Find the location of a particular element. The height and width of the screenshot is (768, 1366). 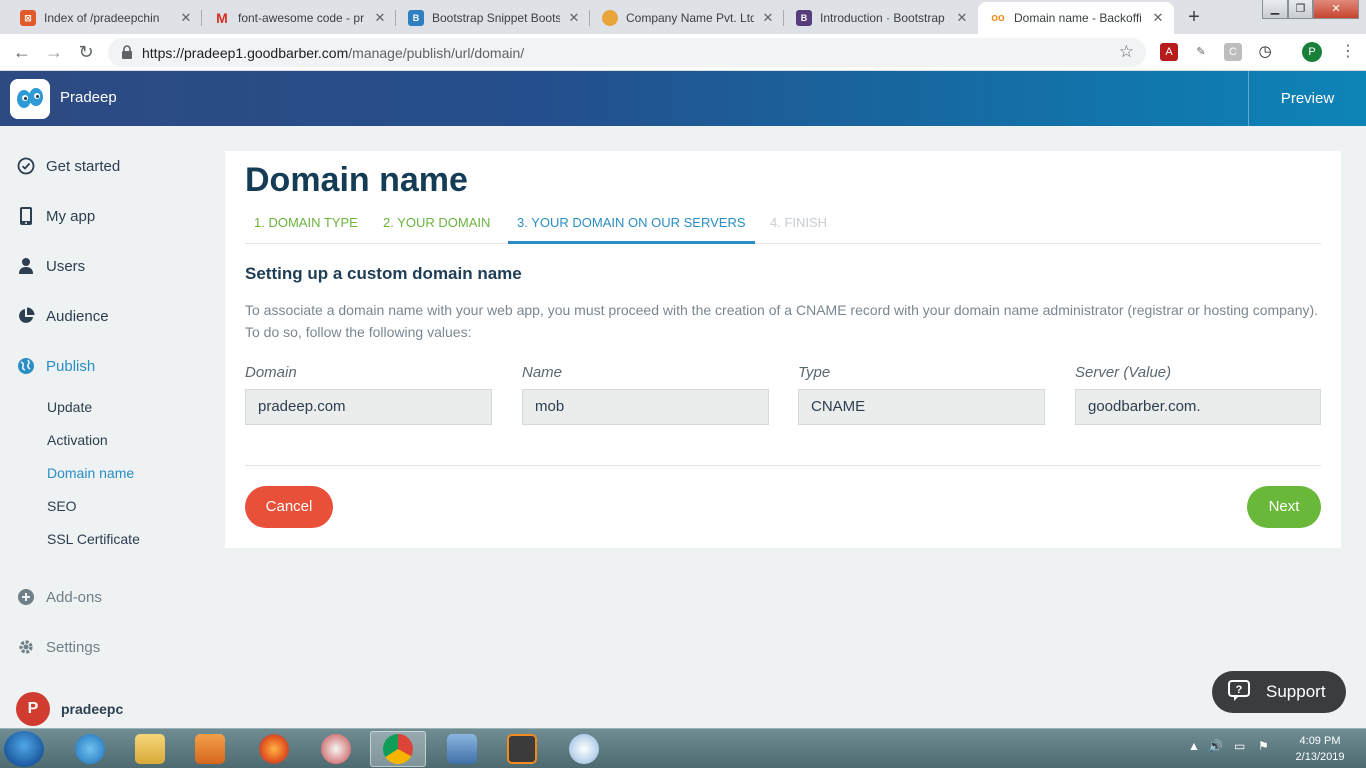

close-window-button: ✕ is located at coordinates (1336, 9).